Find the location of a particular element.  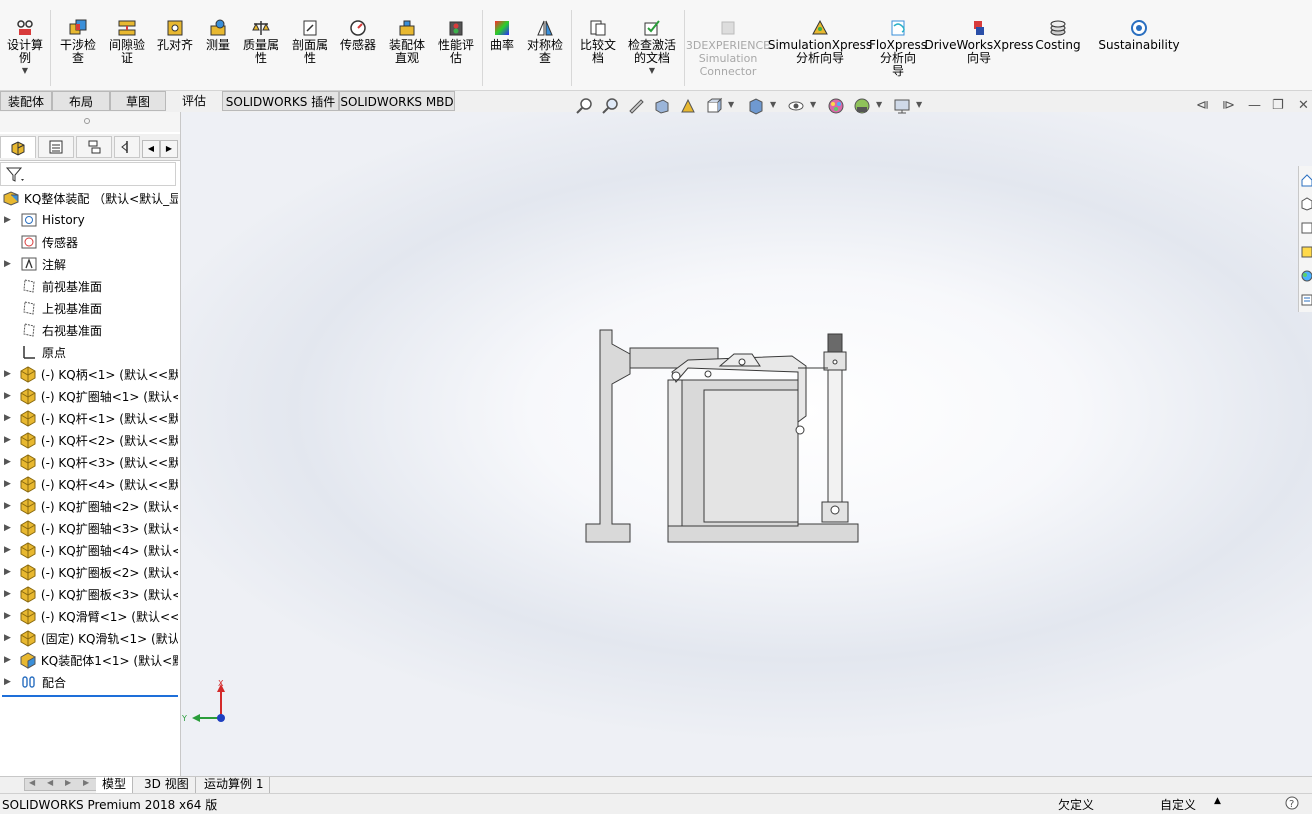

section-view-button is located at coordinates (662, 106).